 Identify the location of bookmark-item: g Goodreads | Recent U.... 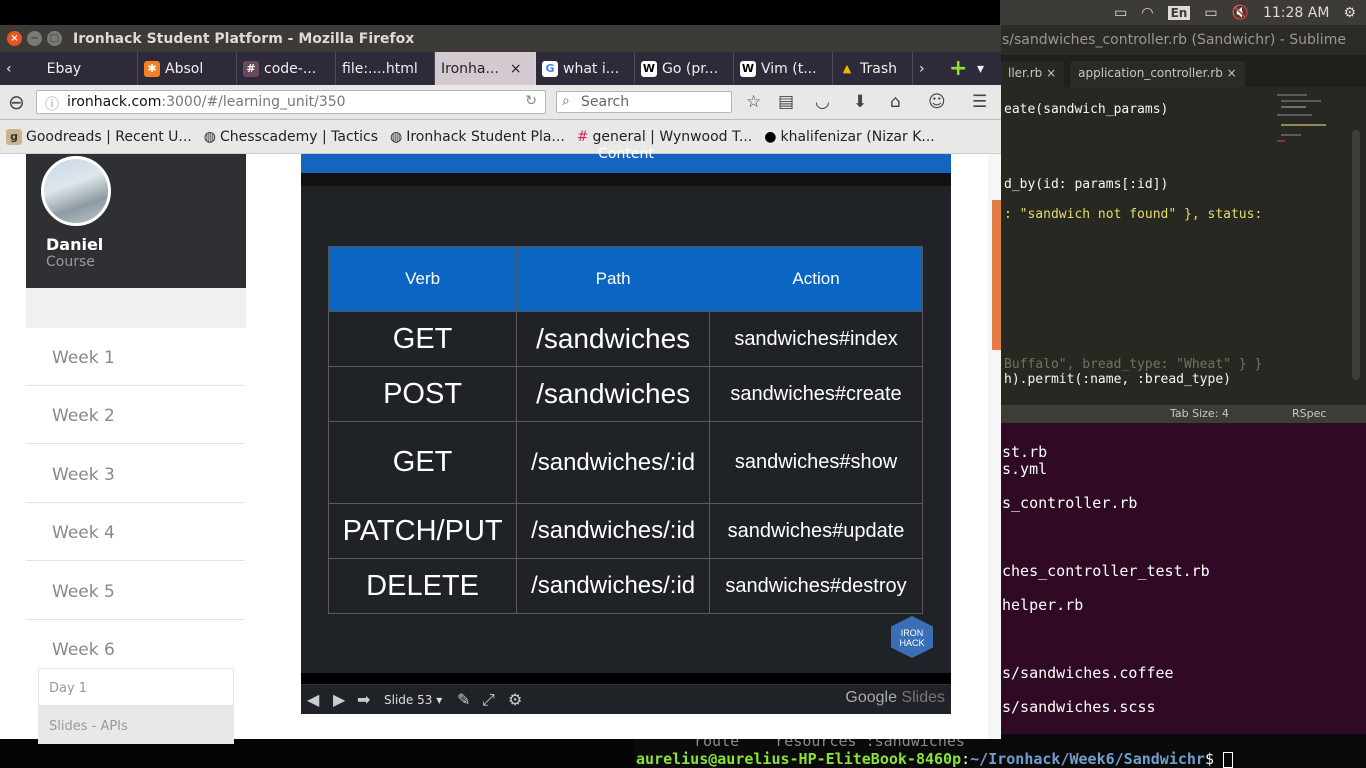
(99, 136).